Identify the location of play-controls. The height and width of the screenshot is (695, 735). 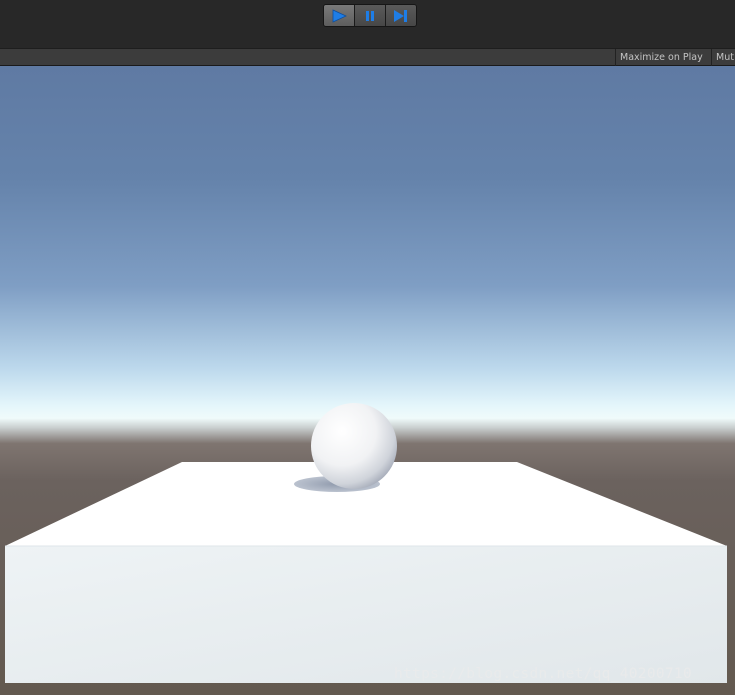
(370, 15).